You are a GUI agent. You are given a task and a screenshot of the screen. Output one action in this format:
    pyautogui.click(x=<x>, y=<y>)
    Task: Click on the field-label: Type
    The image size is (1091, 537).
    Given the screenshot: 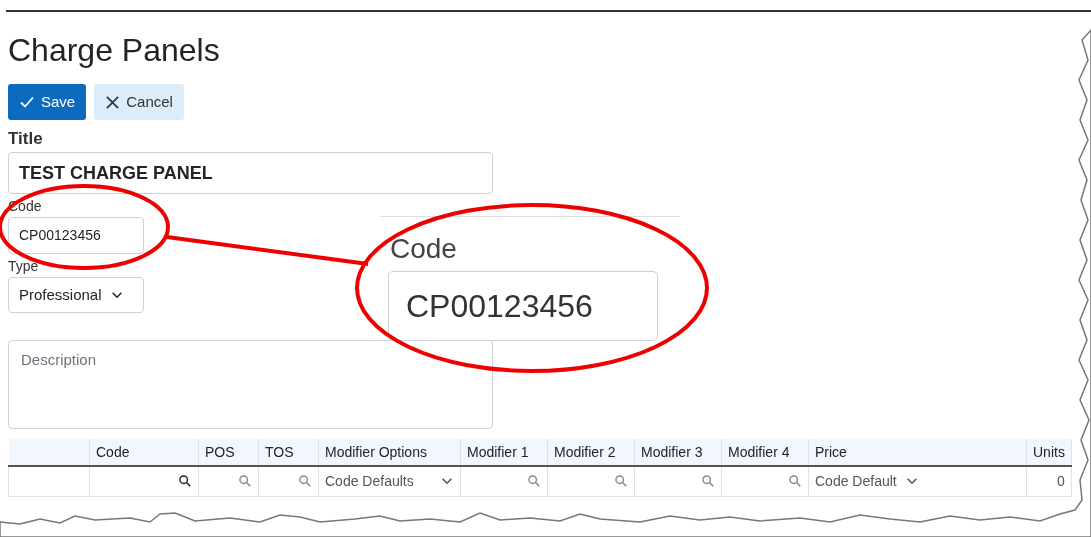 What is the action you would take?
    pyautogui.click(x=24, y=266)
    